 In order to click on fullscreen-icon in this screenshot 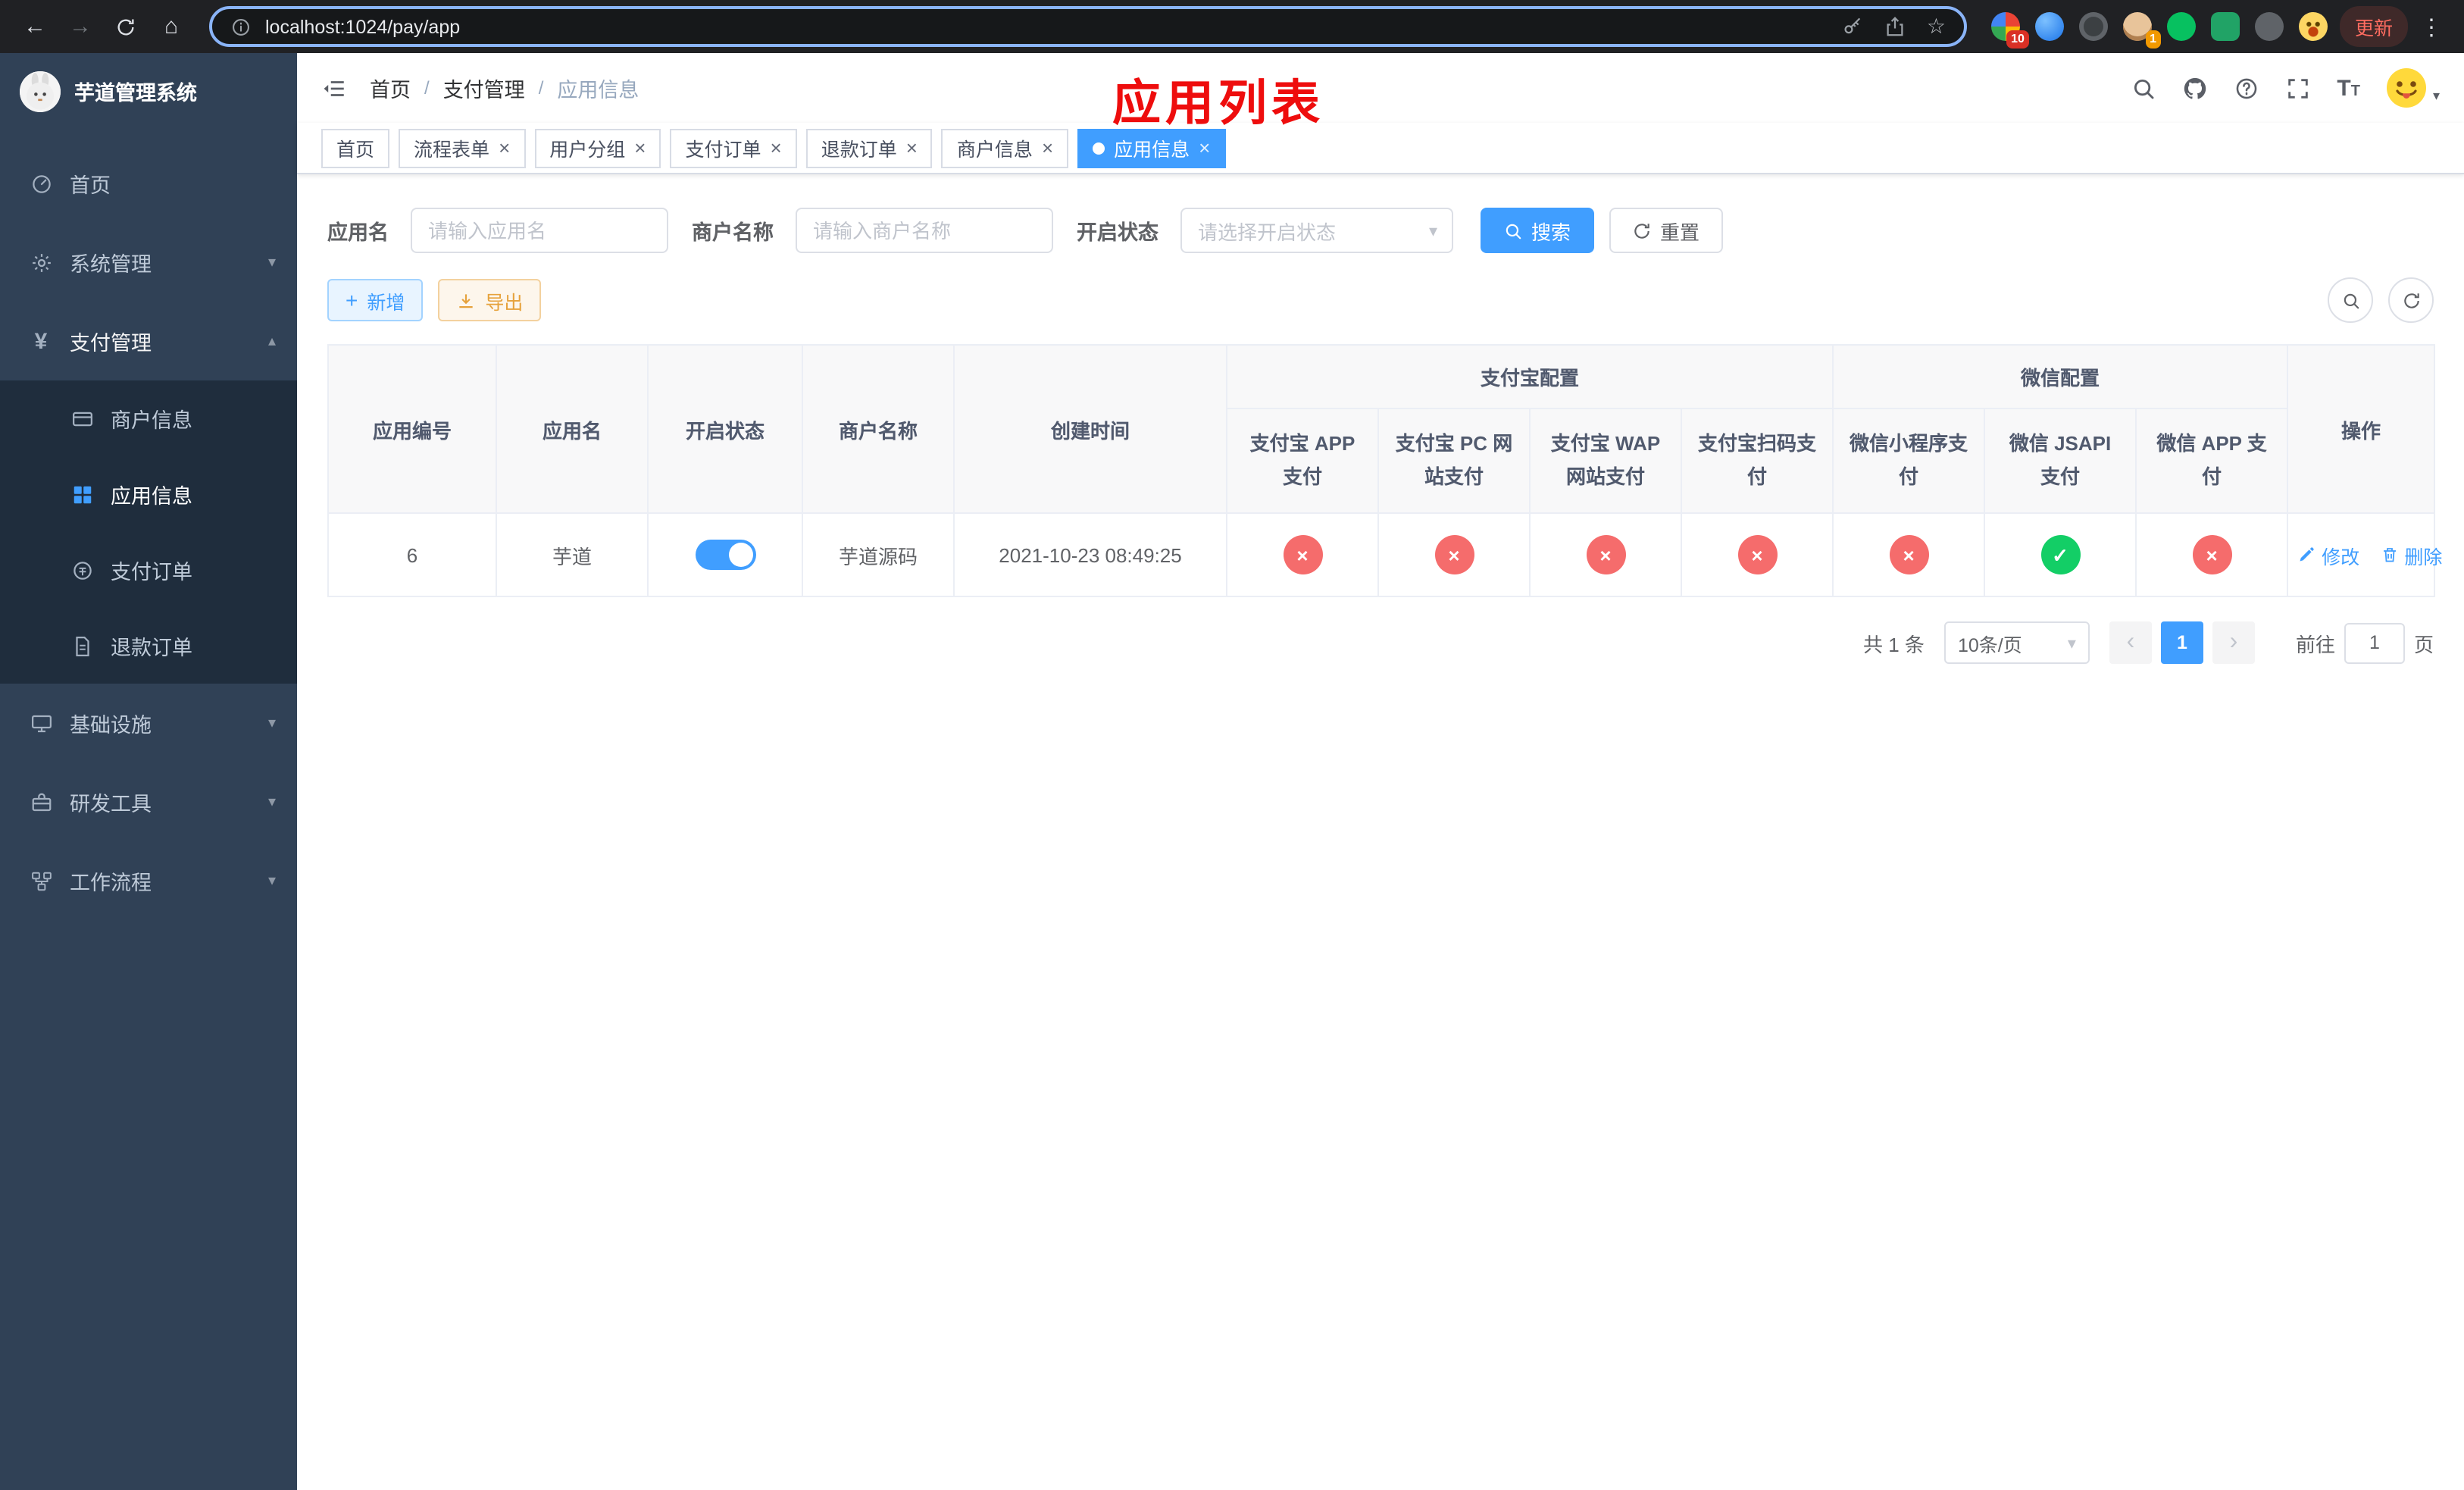, I will do `click(2298, 88)`.